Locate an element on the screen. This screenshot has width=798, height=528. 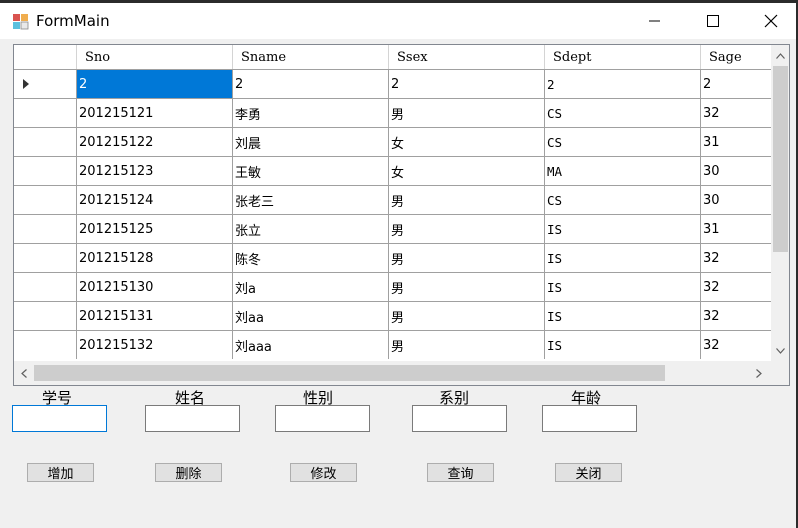
scroll-left-icon is located at coordinates (24, 373).